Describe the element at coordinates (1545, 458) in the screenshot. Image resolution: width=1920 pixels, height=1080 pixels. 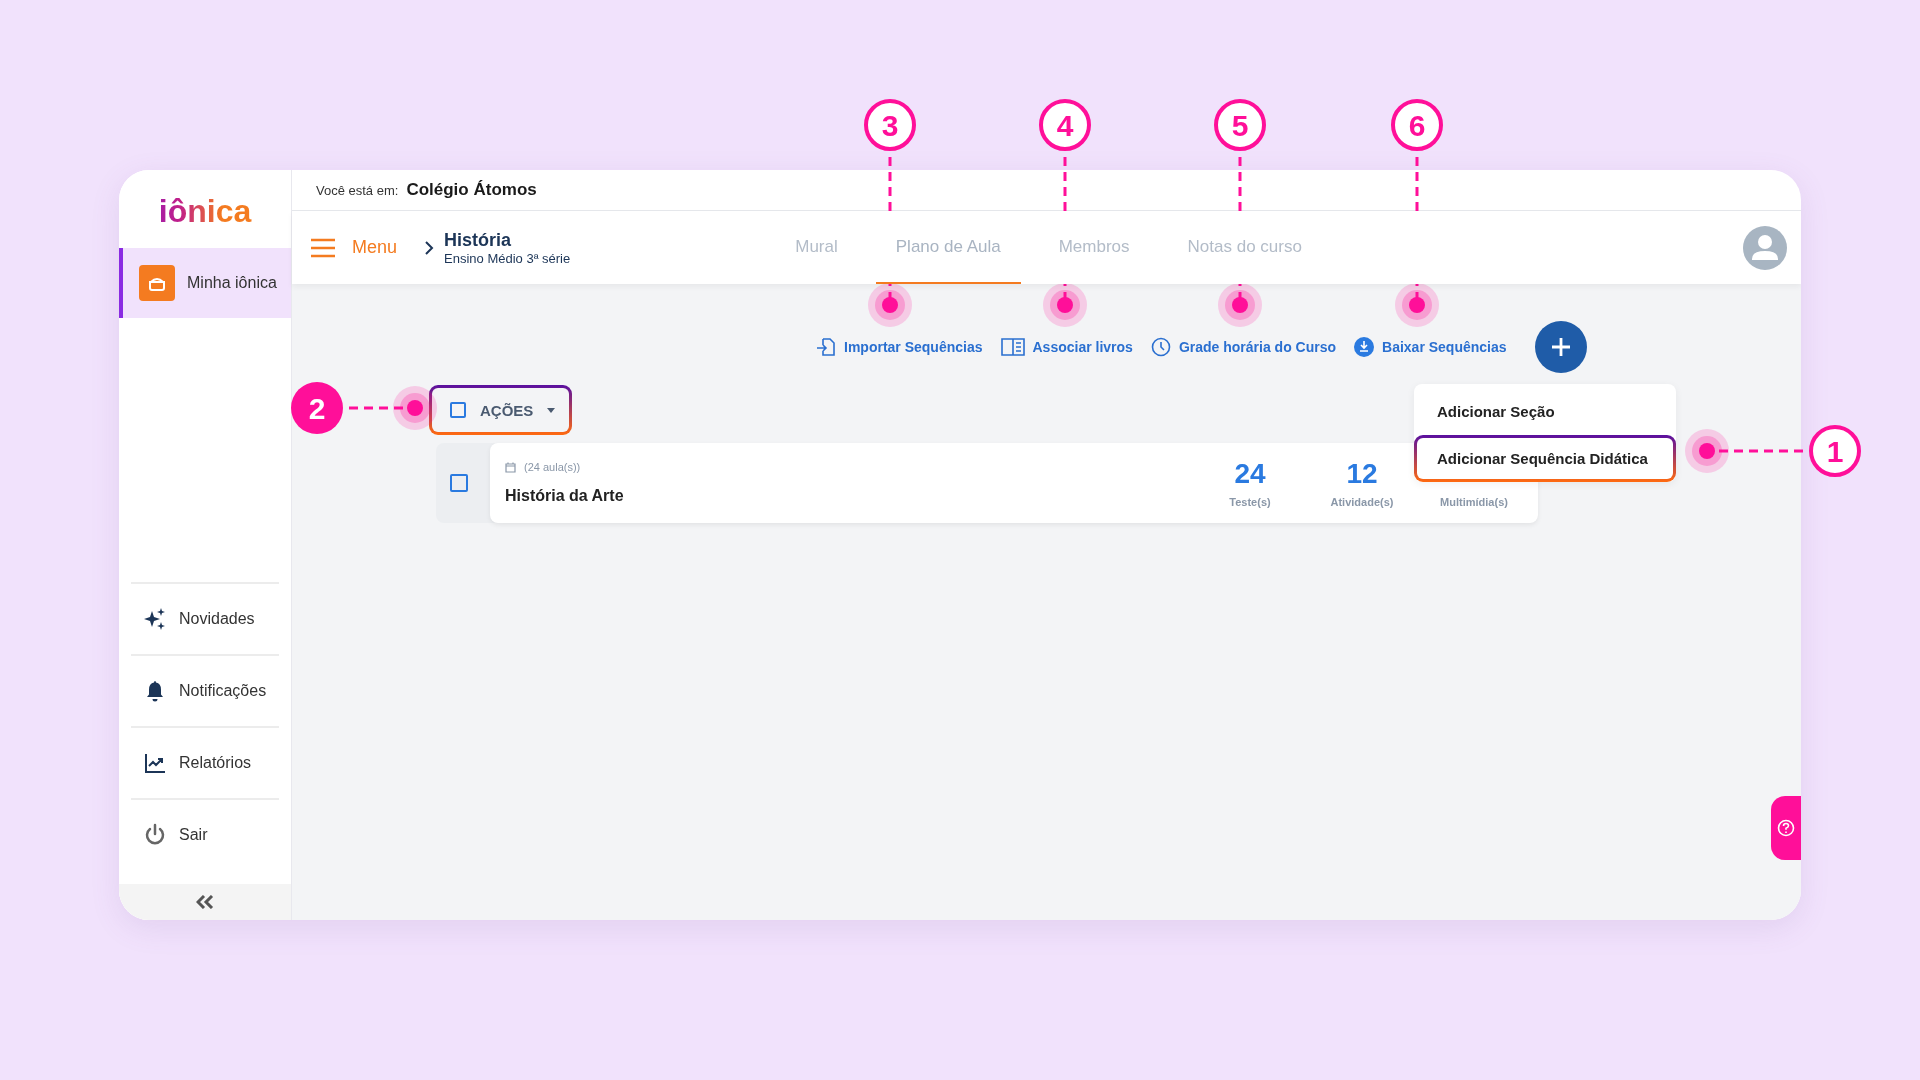
I see `menu-item: Adicionar Sequência Didática` at that location.